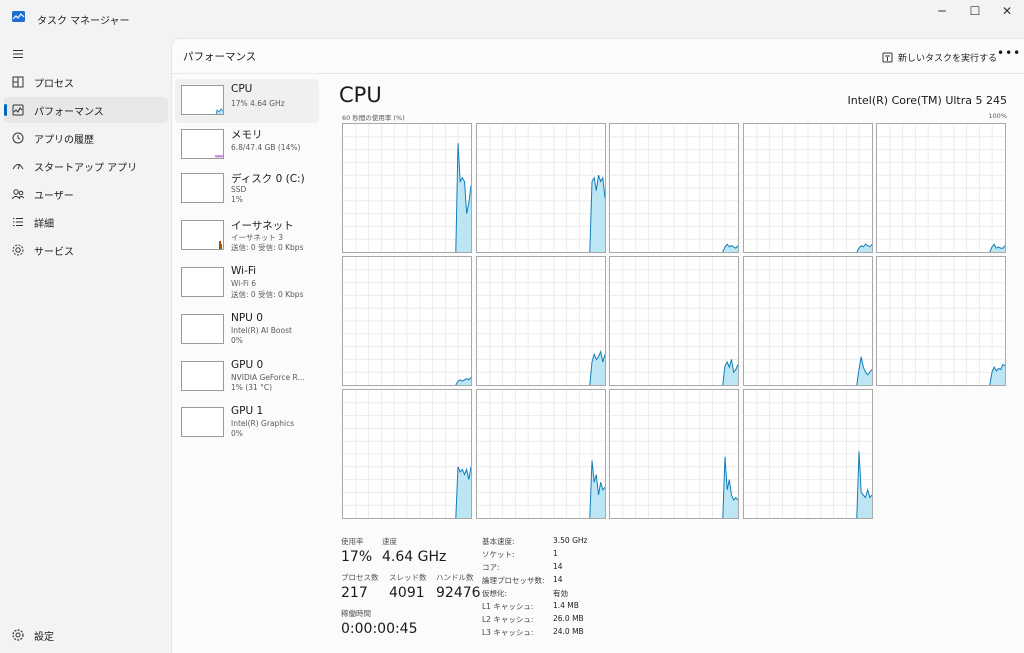 Image resolution: width=1024 pixels, height=653 pixels. What do you see at coordinates (356, 613) in the screenshot?
I see `uptime-label: 稼働時間` at bounding box center [356, 613].